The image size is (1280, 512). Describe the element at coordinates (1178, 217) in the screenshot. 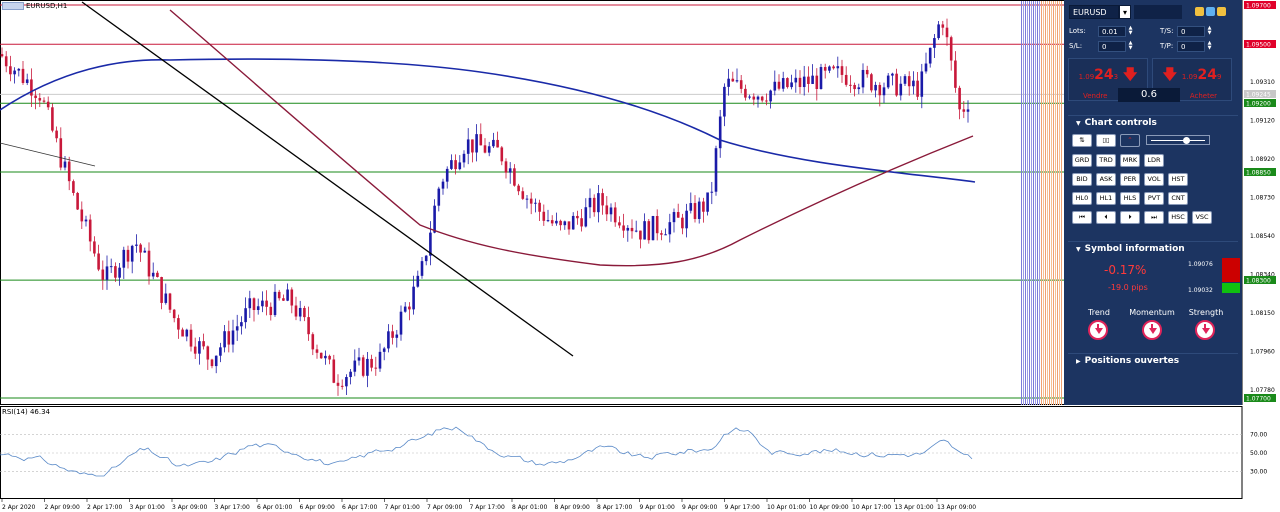

I see `ctl-button-3-4: HSC` at that location.